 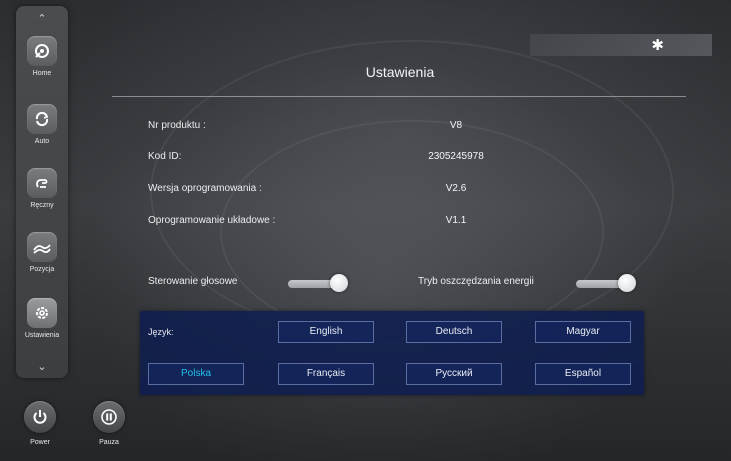 I want to click on sidebar-item-auto: Auto, so click(x=42, y=124).